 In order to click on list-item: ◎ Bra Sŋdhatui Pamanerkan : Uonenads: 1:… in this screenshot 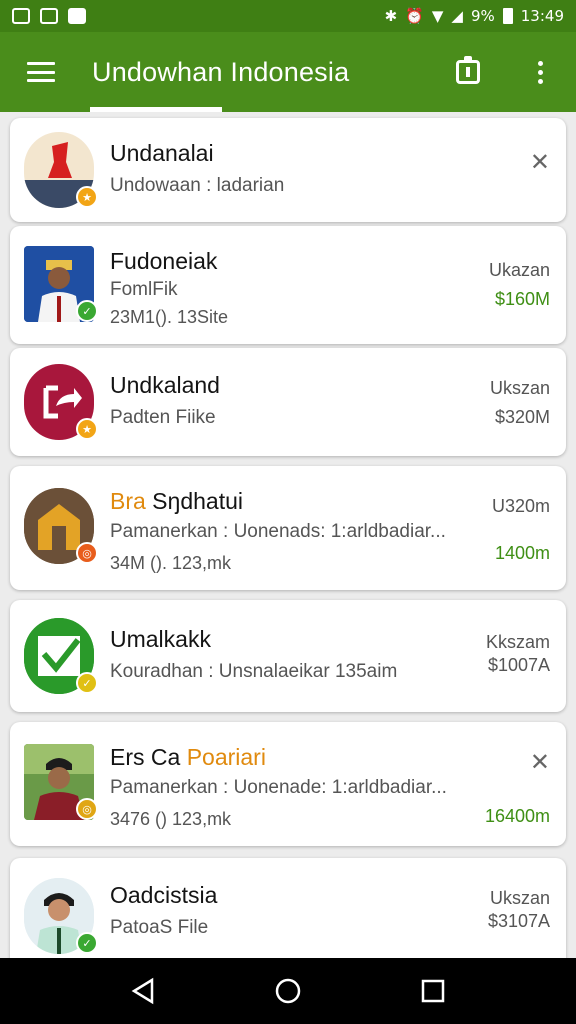, I will do `click(288, 528)`.